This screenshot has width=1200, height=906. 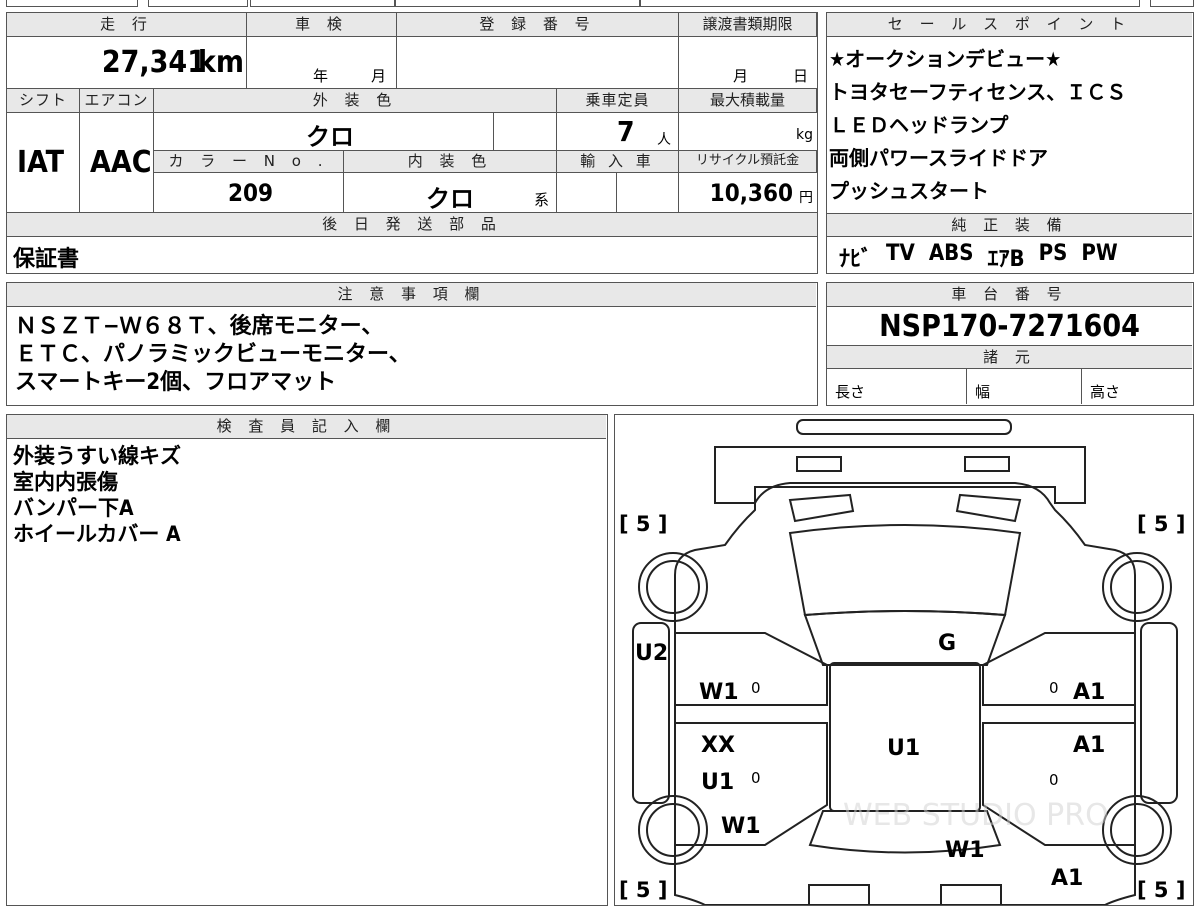 What do you see at coordinates (249, 162) in the screenshot?
I see `color-no-header: カ ラ ー N o .` at bounding box center [249, 162].